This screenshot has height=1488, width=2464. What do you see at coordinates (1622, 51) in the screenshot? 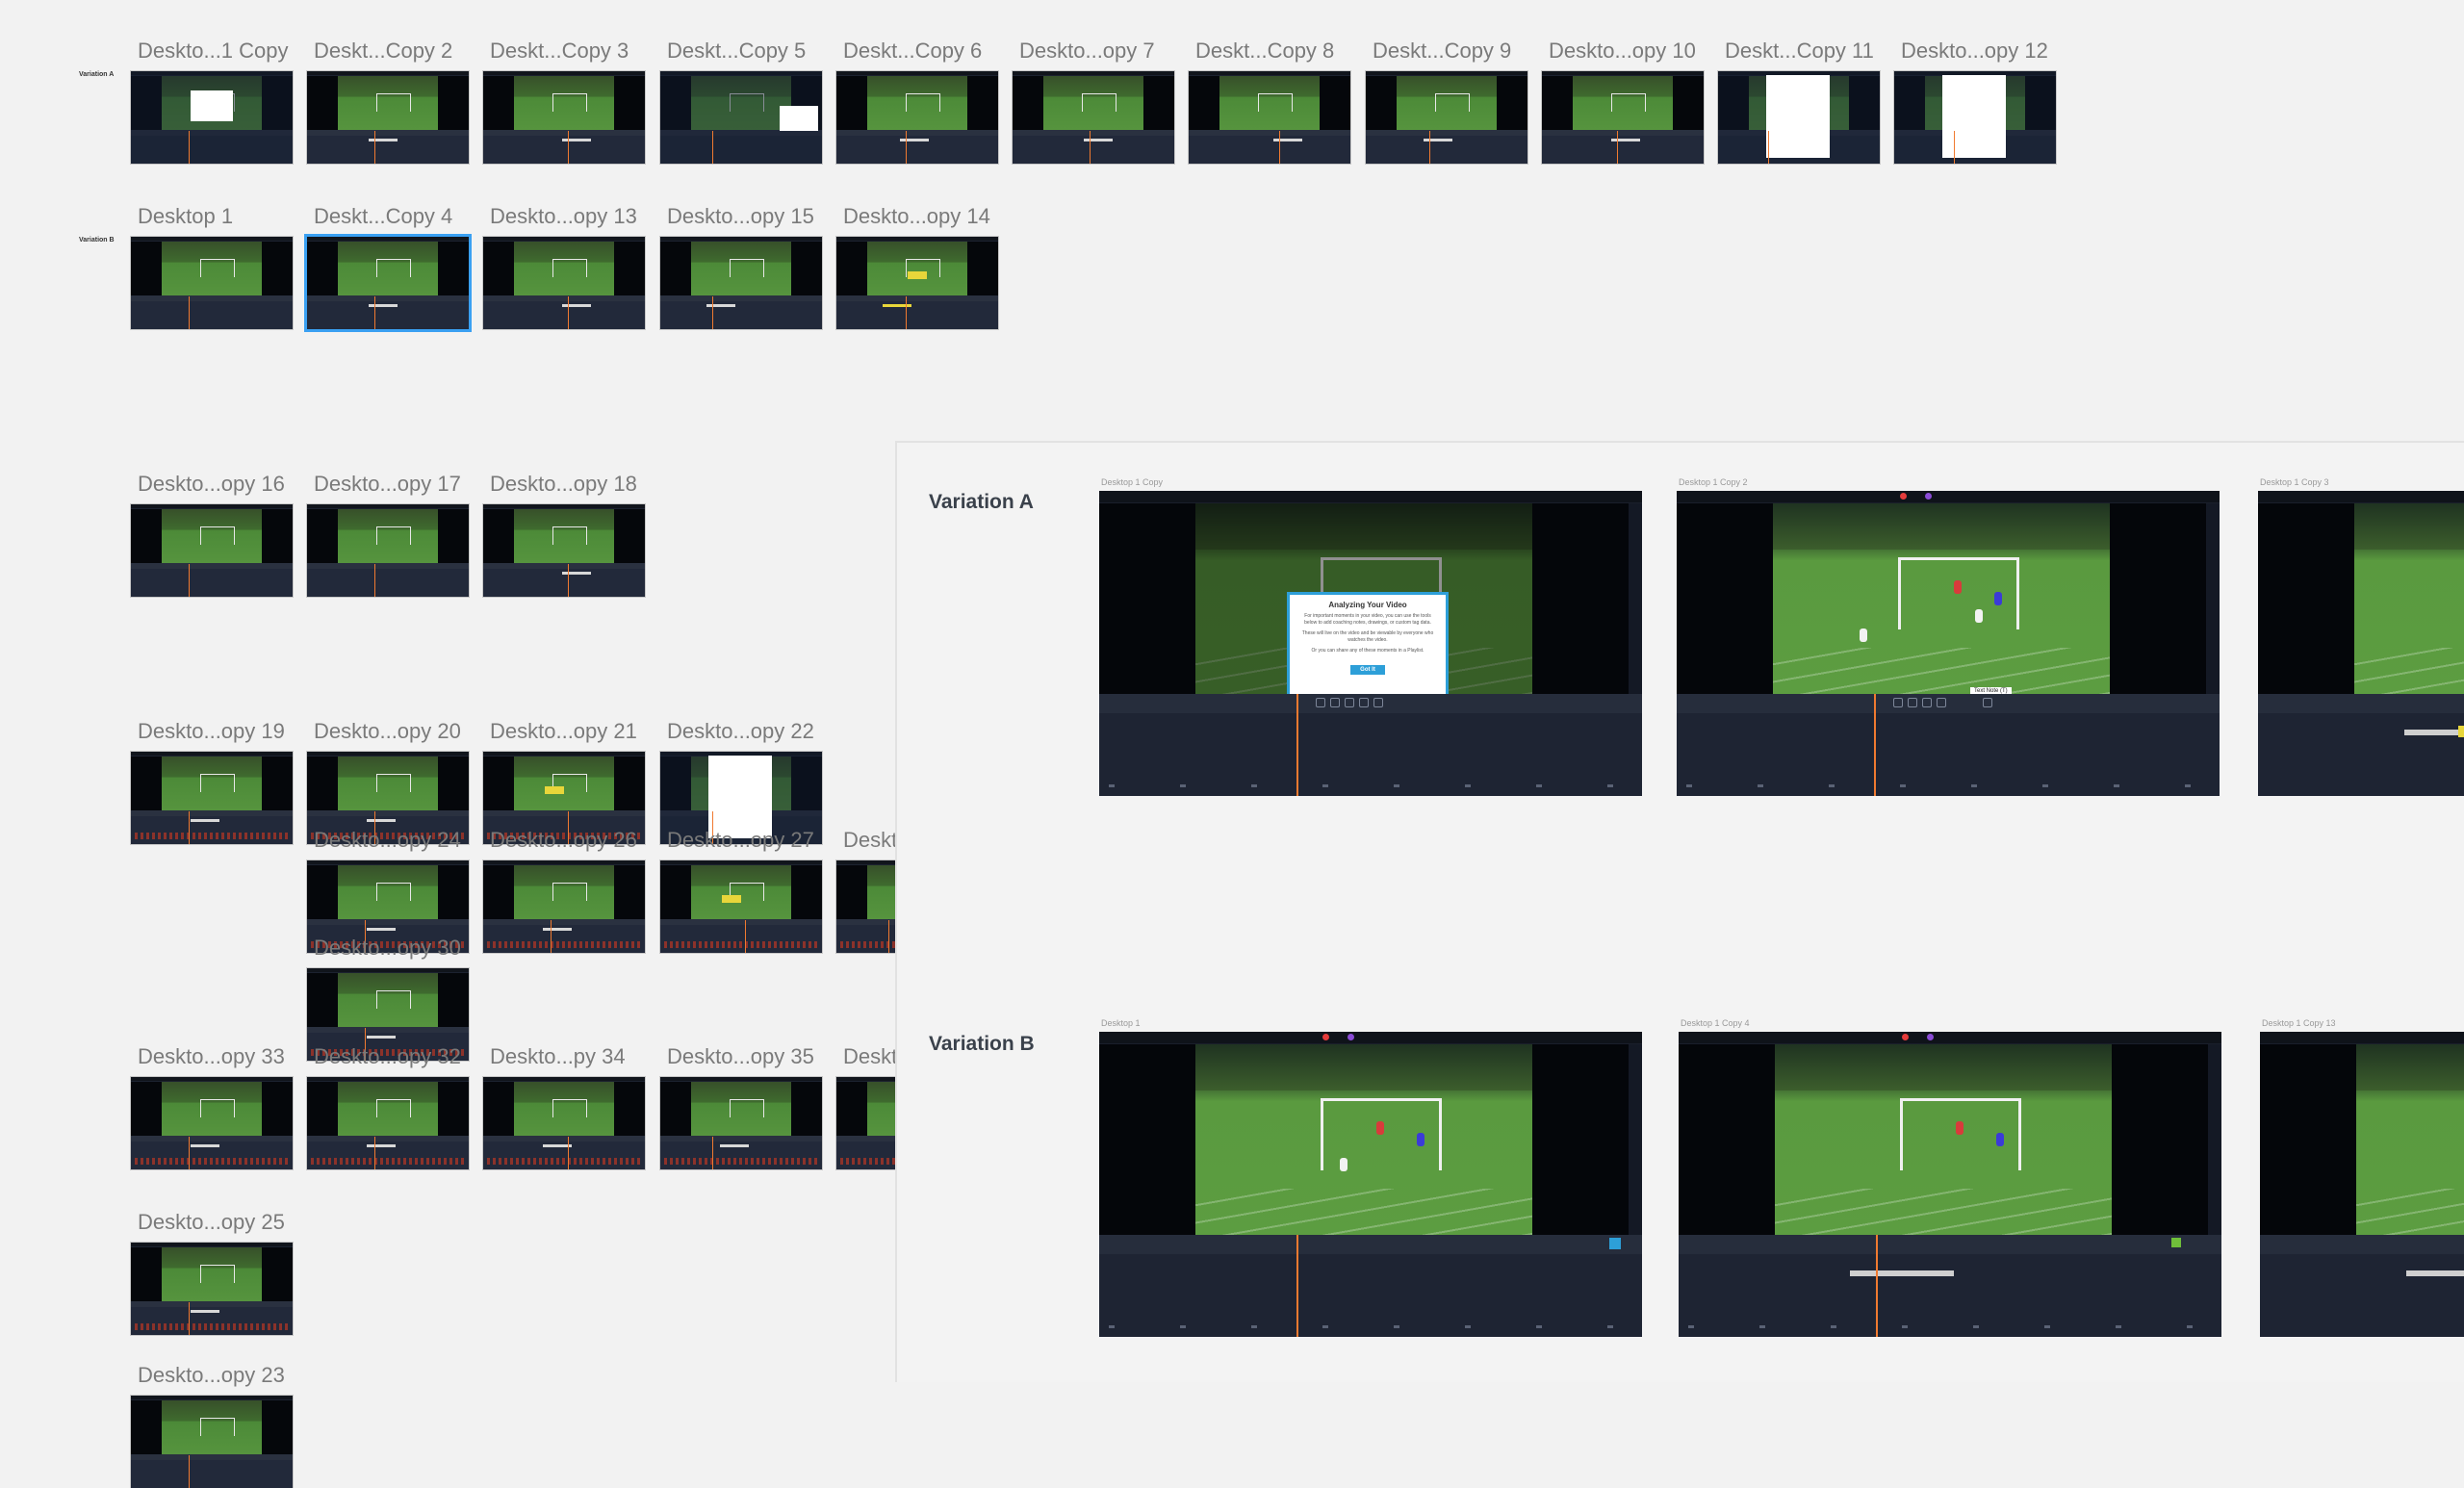
I see `artboard-label: Deskto...opy 10` at bounding box center [1622, 51].